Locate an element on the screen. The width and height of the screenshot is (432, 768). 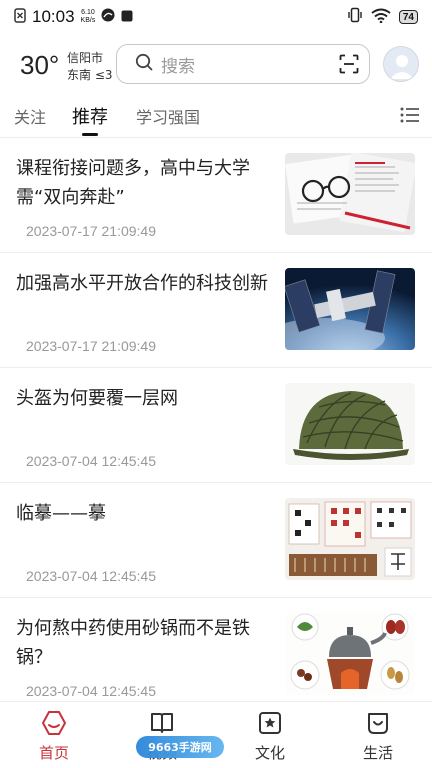
battery-level: 74 is located at coordinates (408, 17).